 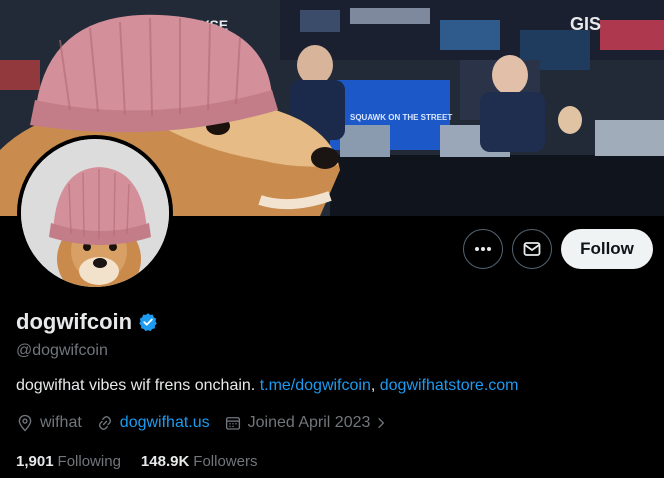 I want to click on profile-joined: Joined April 2023, so click(x=306, y=423).